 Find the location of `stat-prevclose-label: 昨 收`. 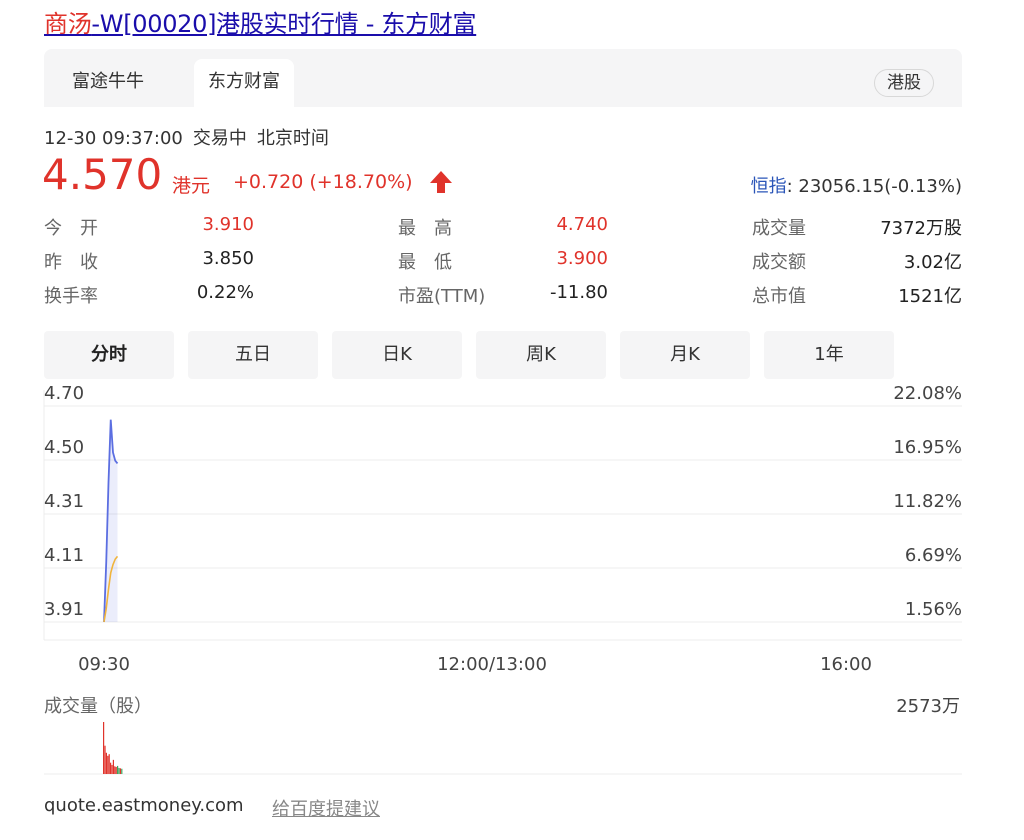

stat-prevclose-label: 昨 收 is located at coordinates (71, 262).